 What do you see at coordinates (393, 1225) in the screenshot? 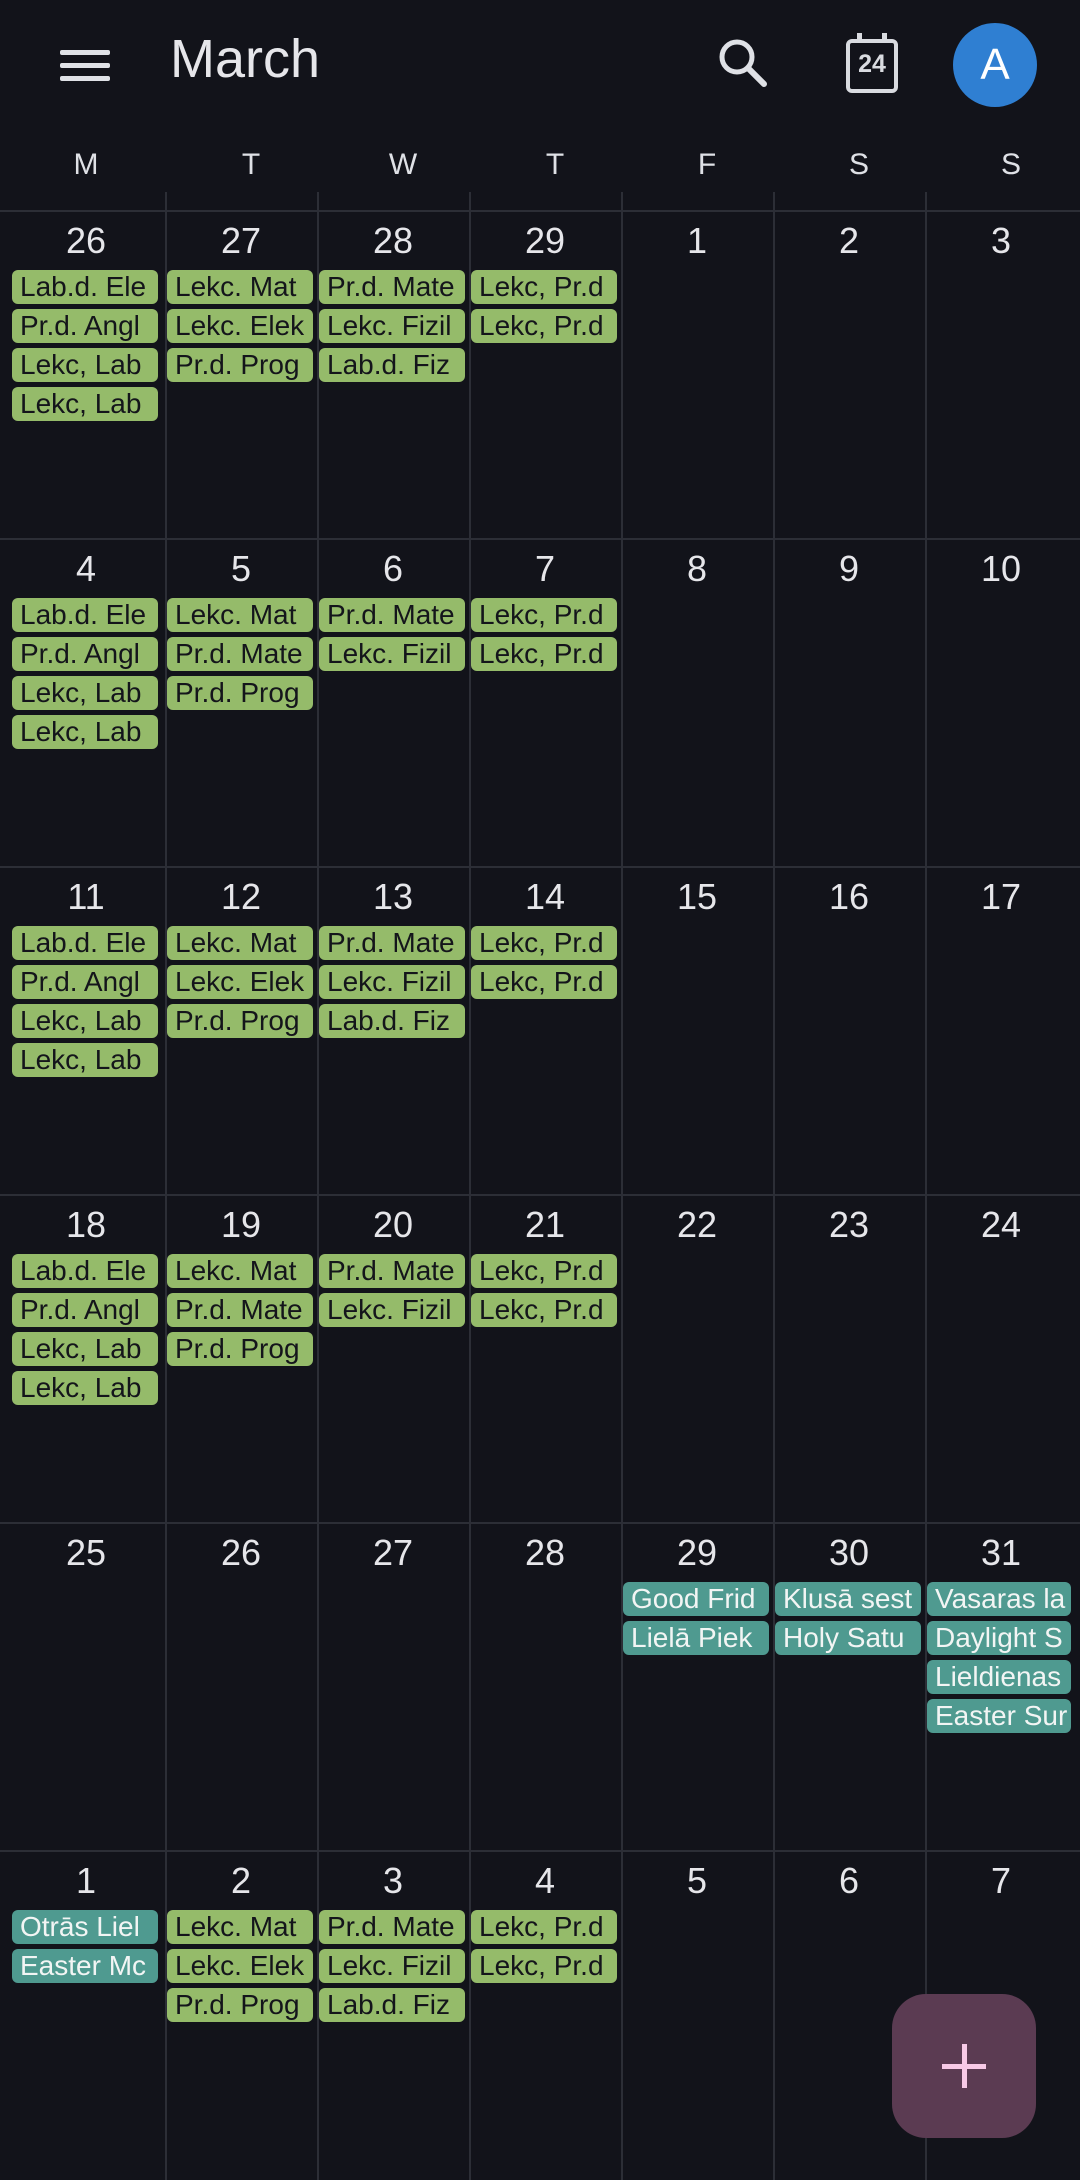
I see `day-number: 20` at bounding box center [393, 1225].